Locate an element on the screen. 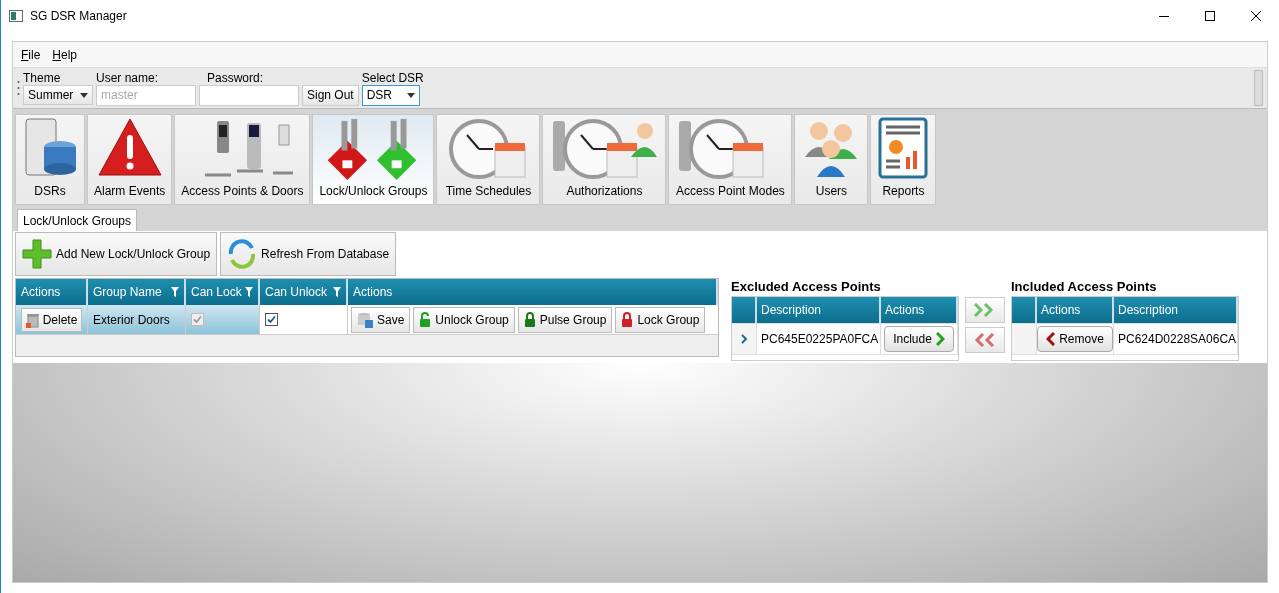 The image size is (1279, 593). ribbon-tab: Lock/Unlock Groups is located at coordinates (373, 159).